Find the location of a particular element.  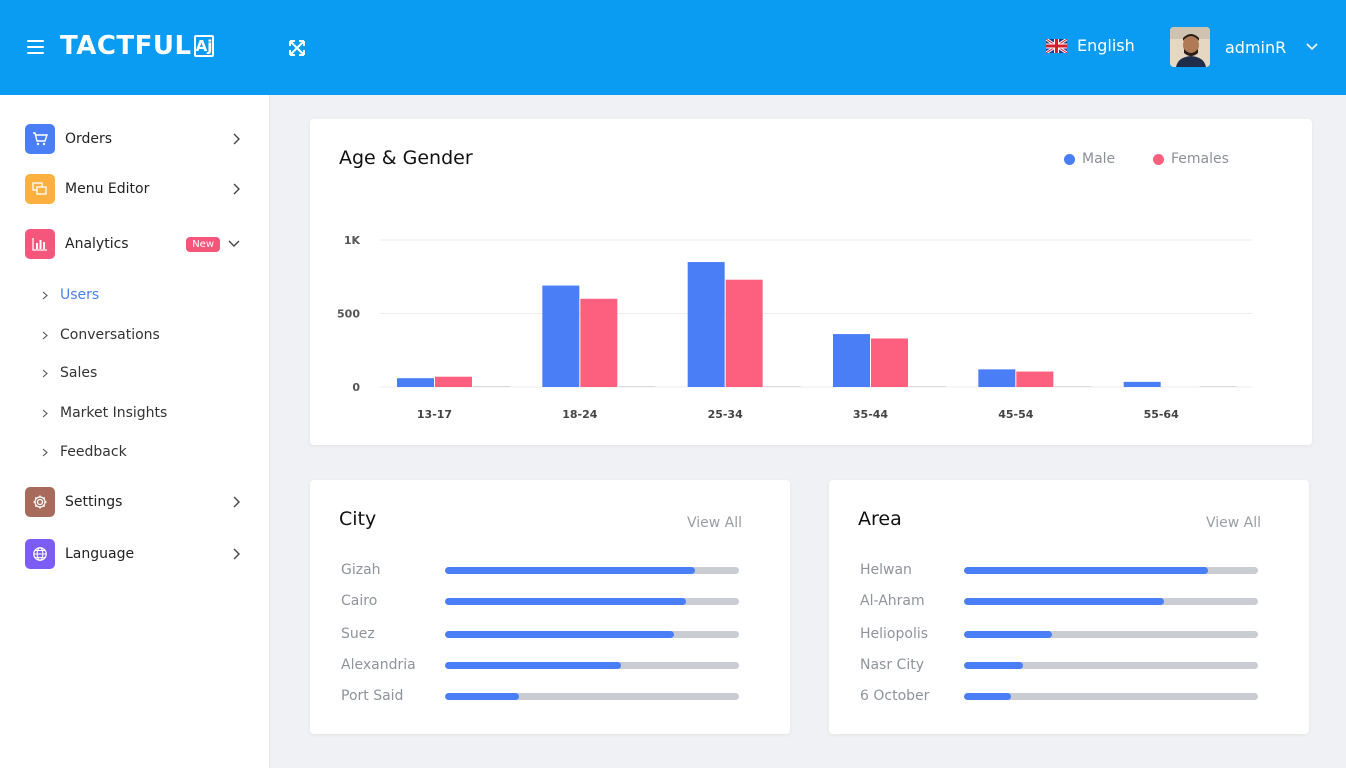

layers-icon is located at coordinates (40, 189).